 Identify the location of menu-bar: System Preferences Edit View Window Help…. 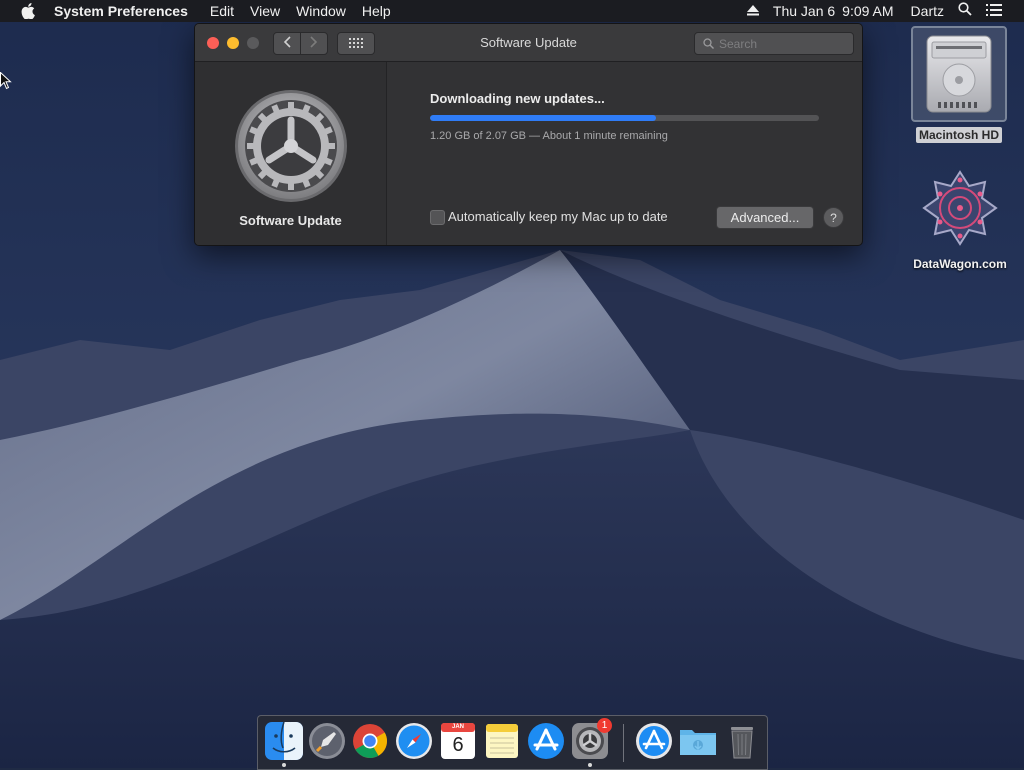
(512, 11).